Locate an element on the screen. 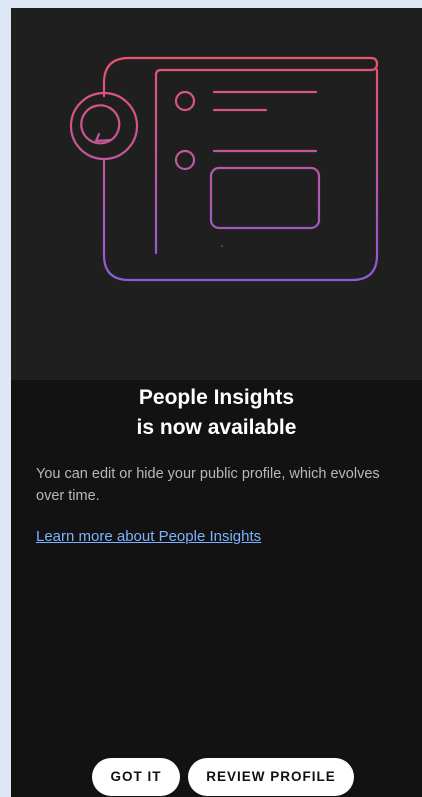  got-it-button: GOT IT is located at coordinates (136, 777).